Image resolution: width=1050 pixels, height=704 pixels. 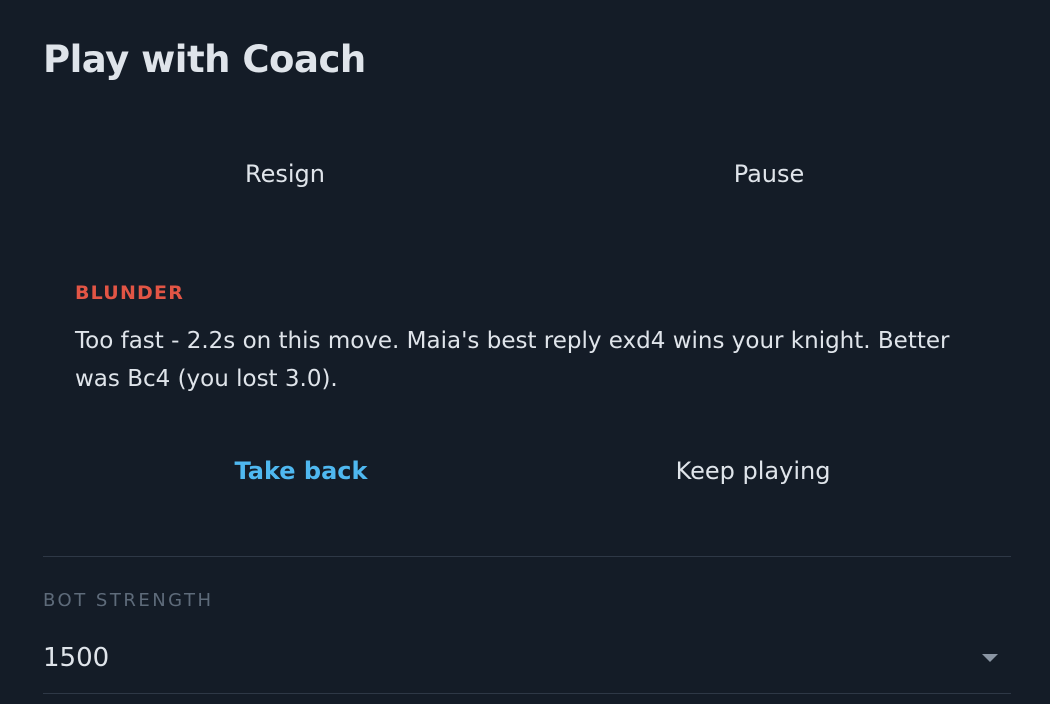 I want to click on page-title: Play with Coach, so click(x=204, y=59).